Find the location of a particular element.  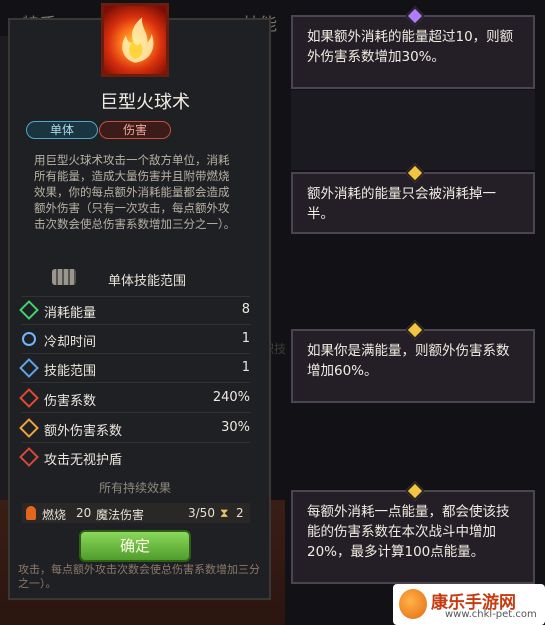

stat-value: 30% is located at coordinates (235, 427).